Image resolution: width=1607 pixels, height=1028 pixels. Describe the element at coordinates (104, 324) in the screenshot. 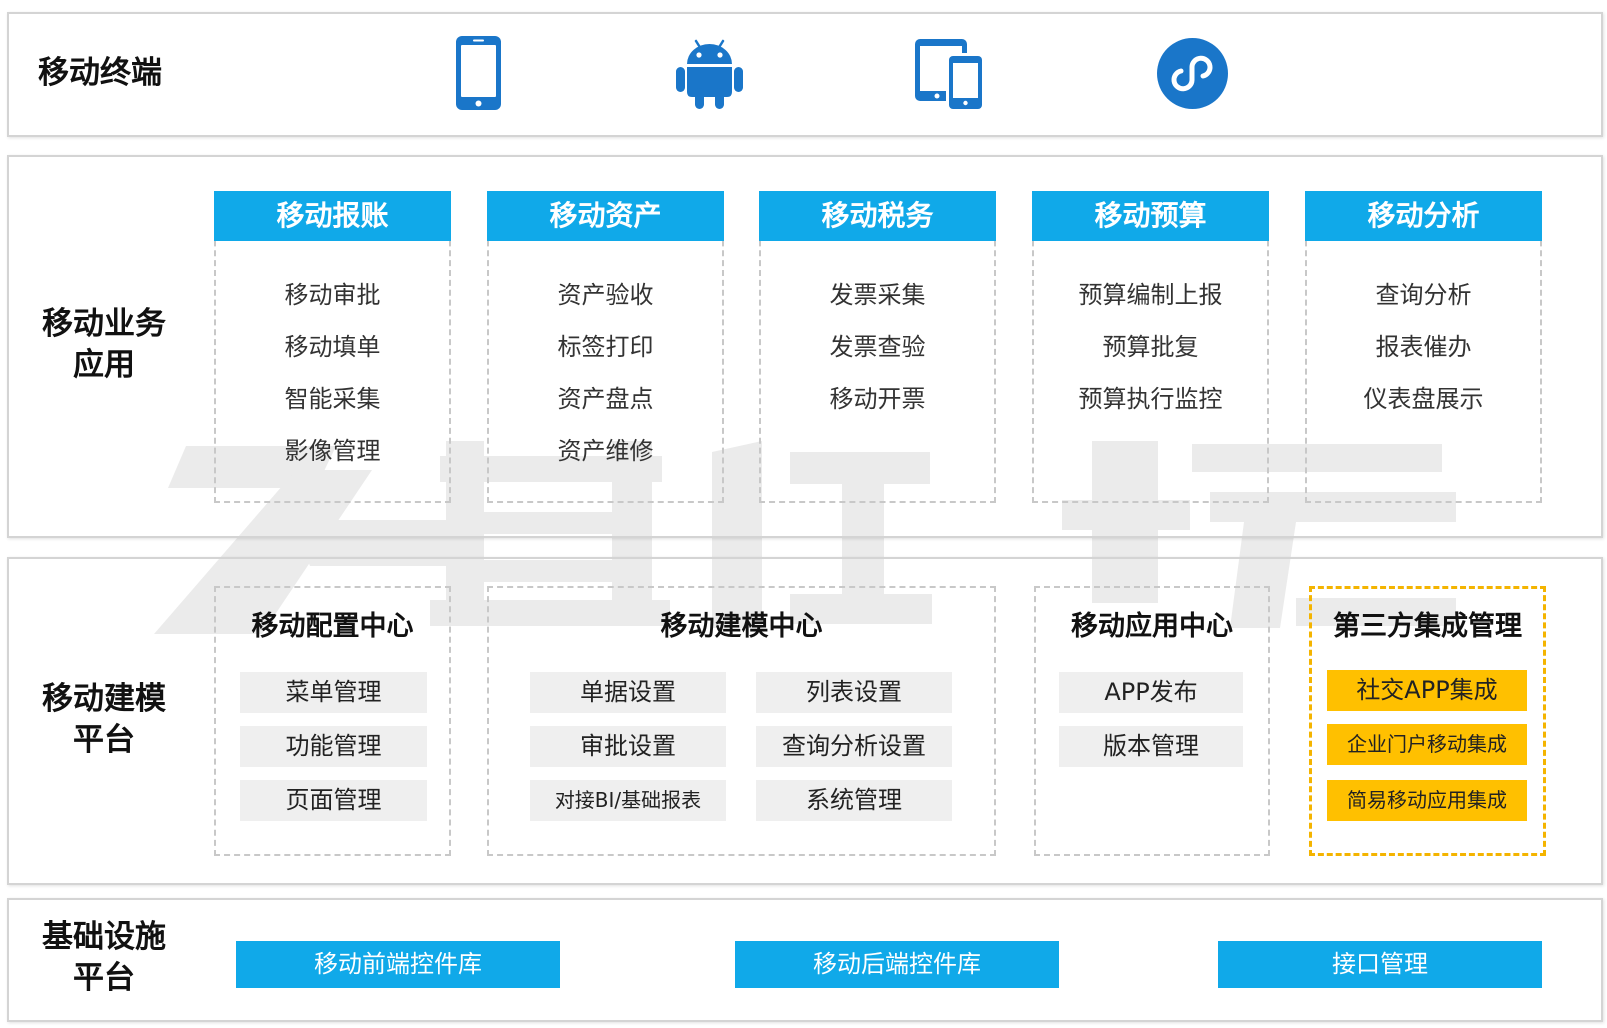

I see `layer-label-line: 移动业务` at that location.